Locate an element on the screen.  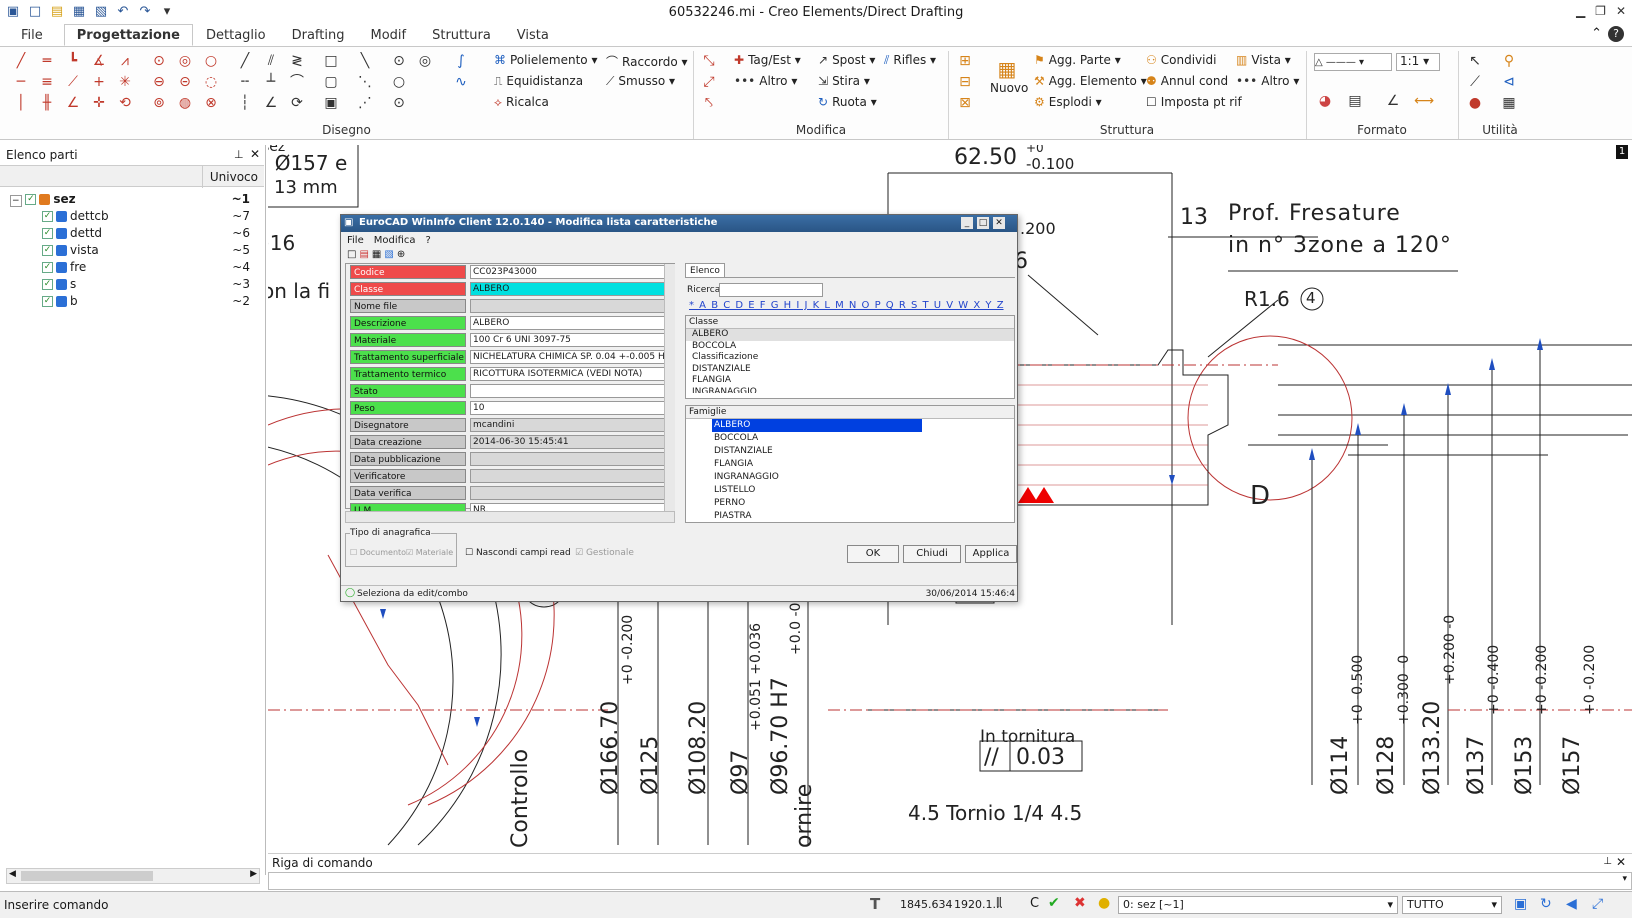
construction-line-icon: ╱ is located at coordinates (245, 61).